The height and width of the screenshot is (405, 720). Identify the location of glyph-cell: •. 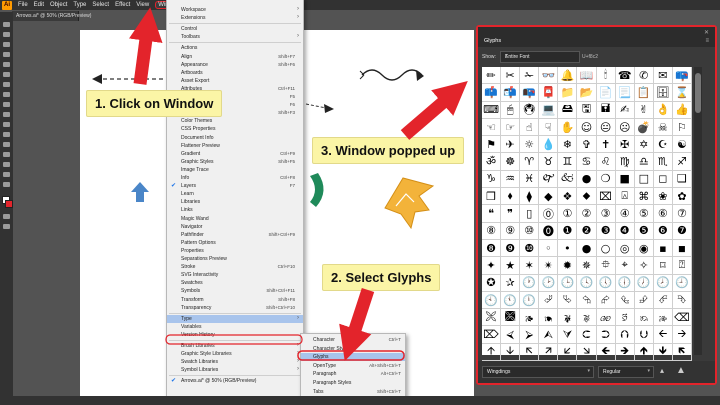
(568, 248).